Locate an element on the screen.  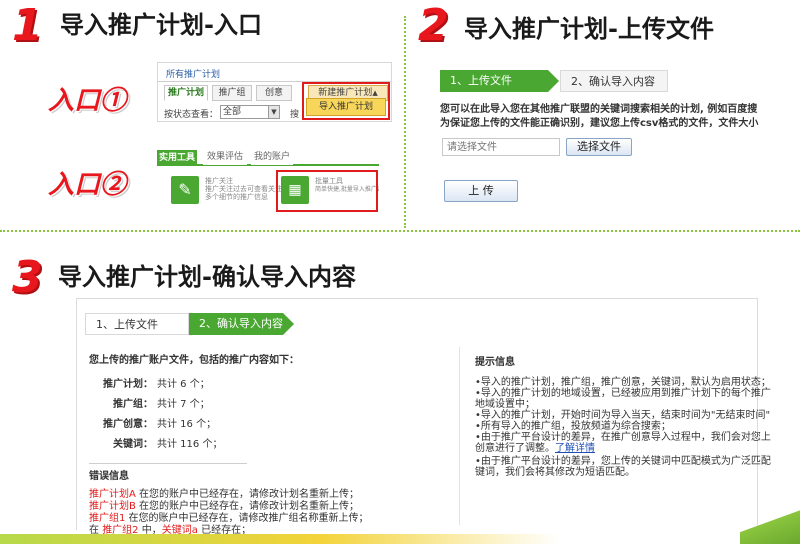
tip-line: •导入的推广计划，推广组，推广创意，关键词，默认为启用状态； is located at coordinates (623, 382).